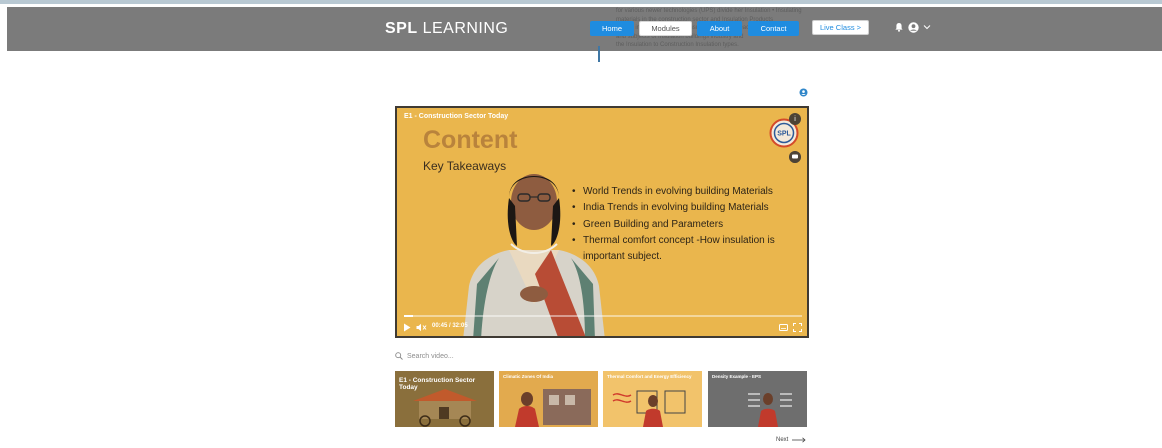 The width and height of the screenshot is (1162, 448). Describe the element at coordinates (791, 440) in the screenshot. I see `next-button: Next` at that location.